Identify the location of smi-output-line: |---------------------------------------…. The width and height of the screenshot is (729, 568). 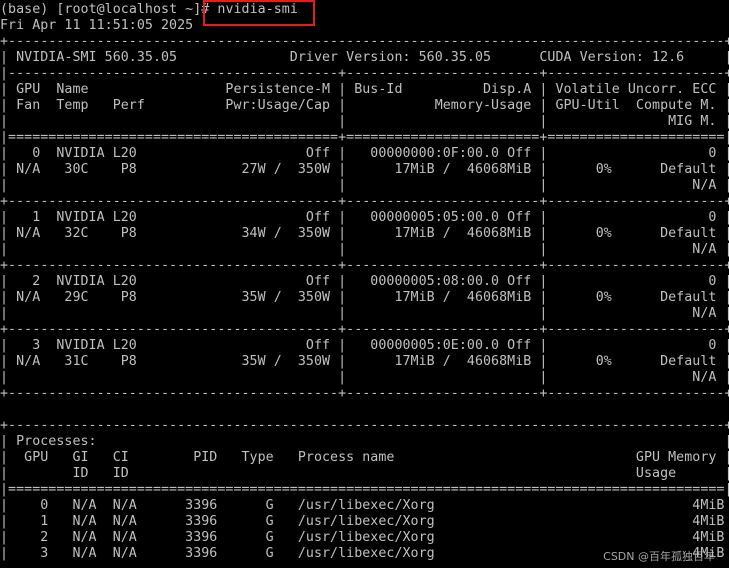
(364, 73).